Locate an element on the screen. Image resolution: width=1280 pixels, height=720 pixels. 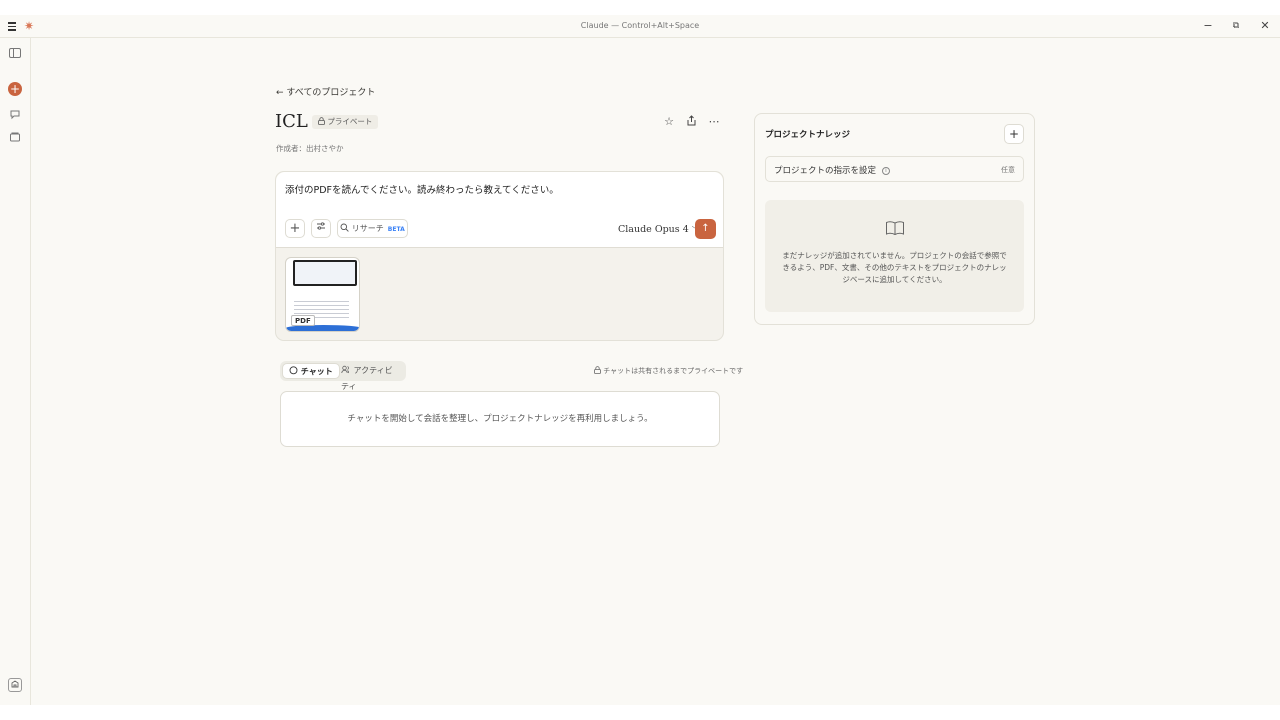
chat-activity-tabs: チャット アクティビティ is located at coordinates (343, 376).